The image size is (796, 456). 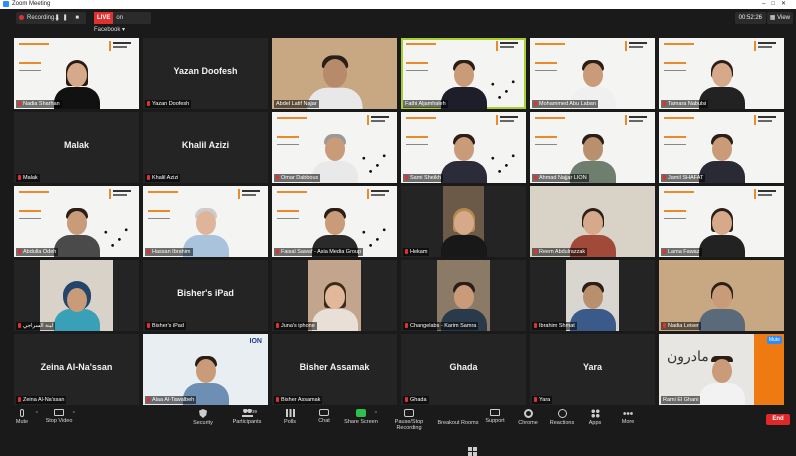 I want to click on participant-tile: Sami Sheikh, so click(x=463, y=147).